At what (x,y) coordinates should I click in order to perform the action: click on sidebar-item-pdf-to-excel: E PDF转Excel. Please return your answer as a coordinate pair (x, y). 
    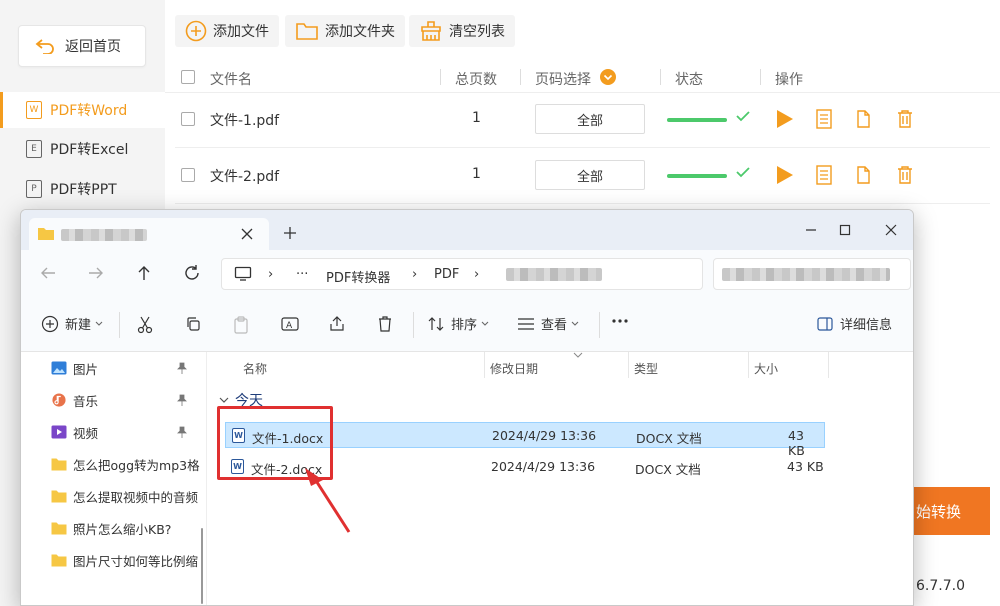
    Looking at the image, I should click on (82, 149).